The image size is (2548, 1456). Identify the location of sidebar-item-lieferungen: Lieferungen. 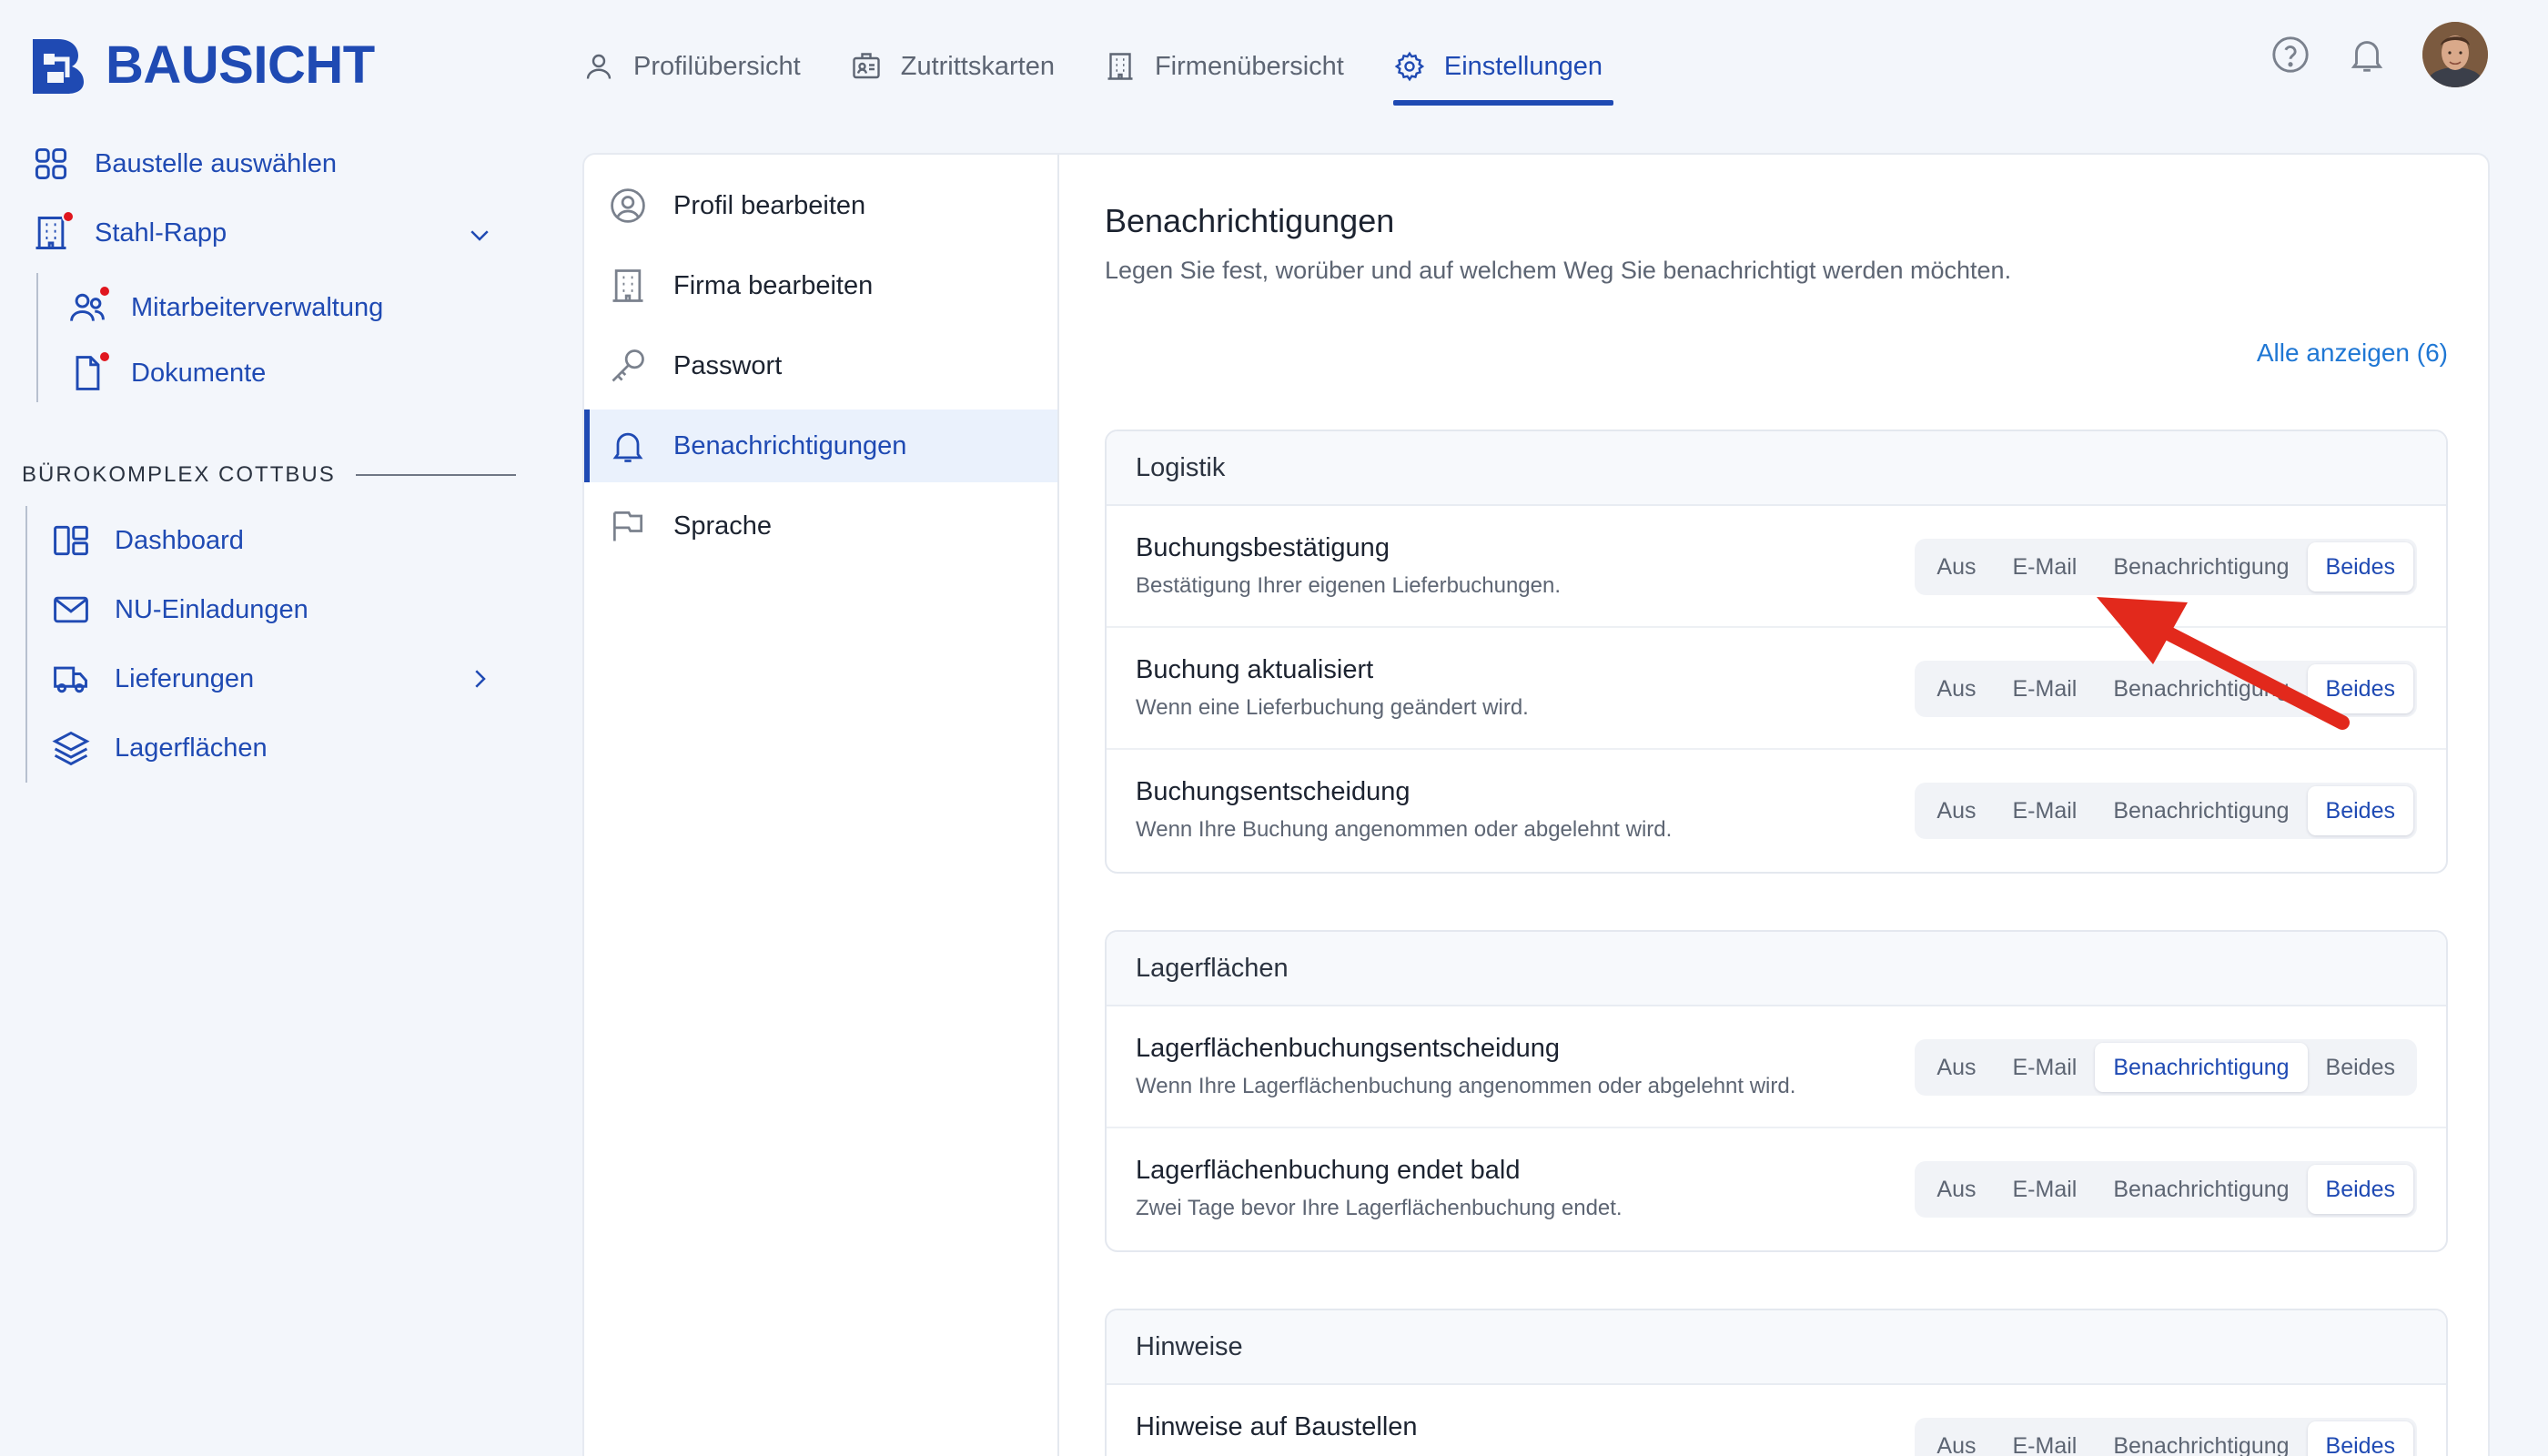
(153, 679).